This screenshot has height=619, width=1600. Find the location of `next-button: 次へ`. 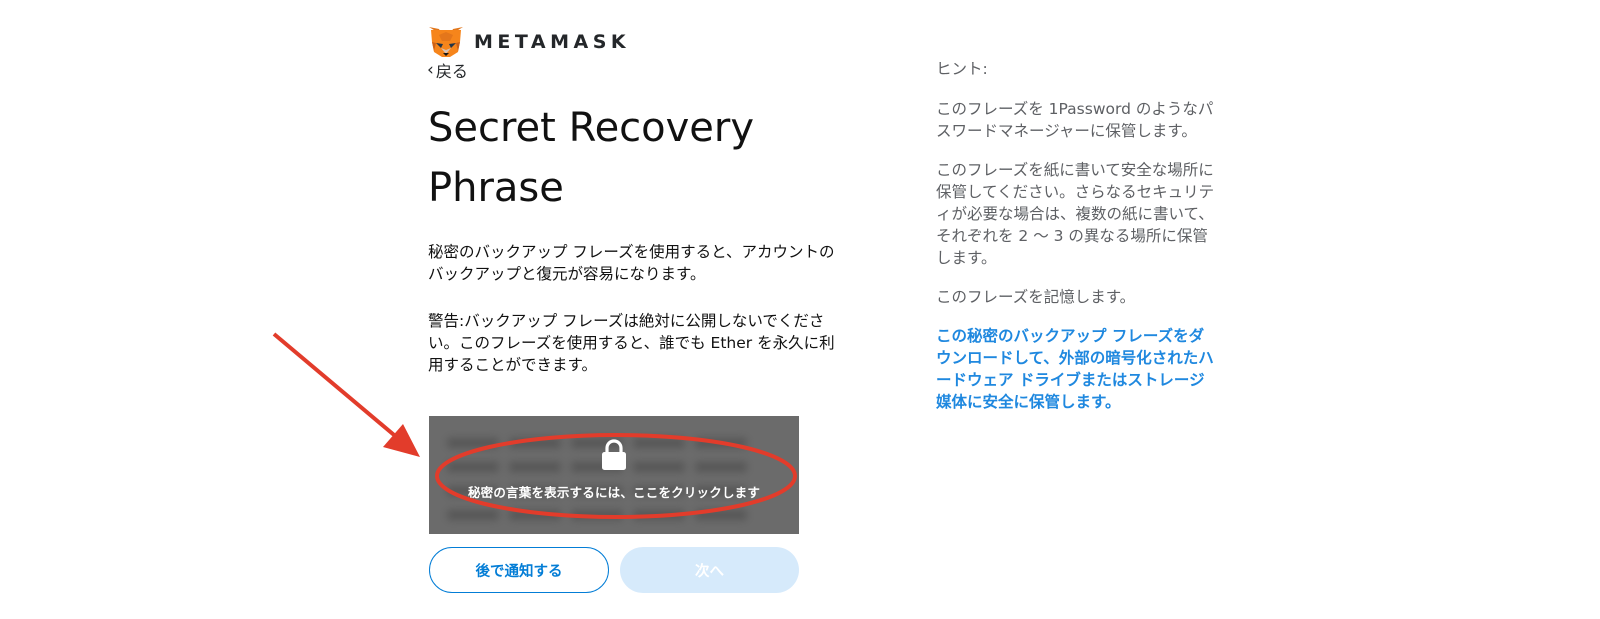

next-button: 次へ is located at coordinates (709, 570).